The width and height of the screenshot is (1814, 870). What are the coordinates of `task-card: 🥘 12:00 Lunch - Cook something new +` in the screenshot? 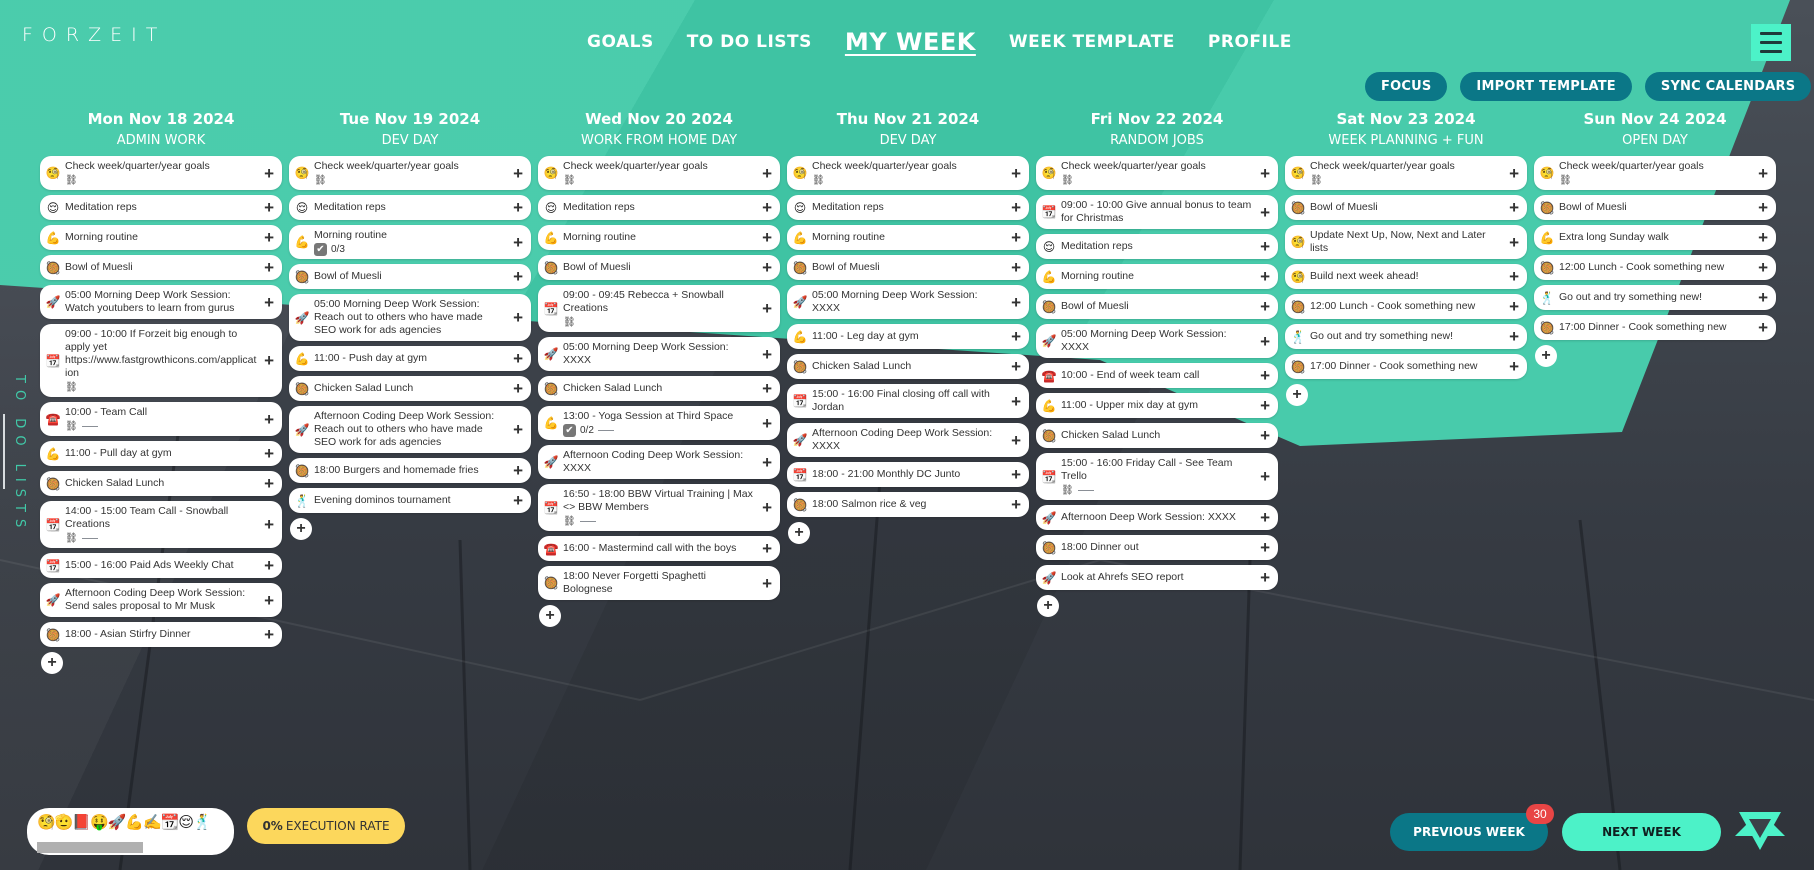 It's located at (1655, 267).